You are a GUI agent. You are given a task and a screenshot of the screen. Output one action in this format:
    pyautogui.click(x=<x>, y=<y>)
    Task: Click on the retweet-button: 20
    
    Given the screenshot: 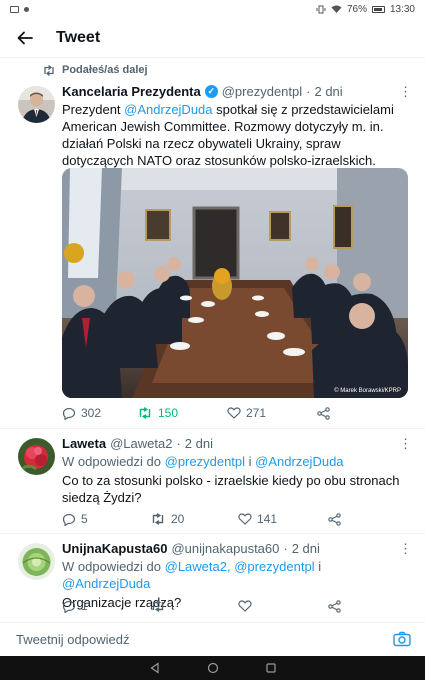 What is the action you would take?
    pyautogui.click(x=194, y=519)
    